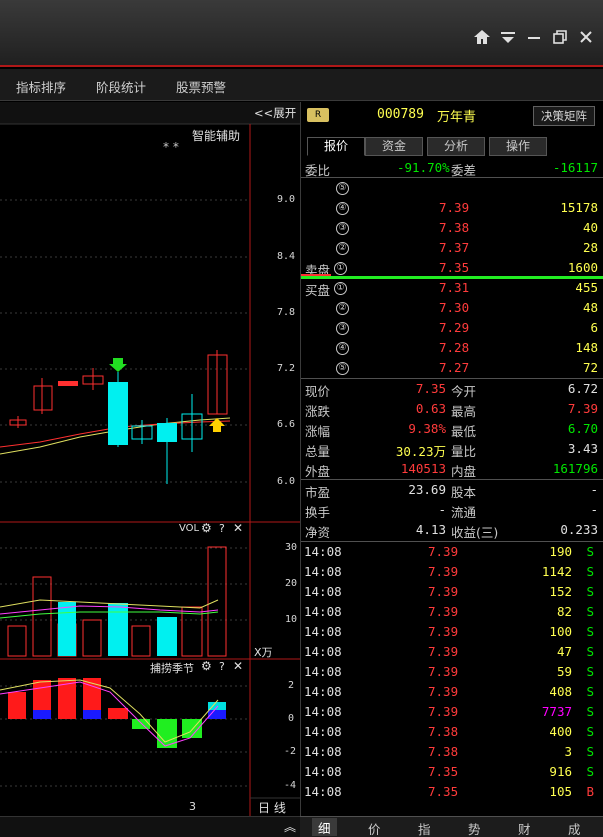 The image size is (603, 837). I want to click on tick-volume: 3, so click(568, 751).